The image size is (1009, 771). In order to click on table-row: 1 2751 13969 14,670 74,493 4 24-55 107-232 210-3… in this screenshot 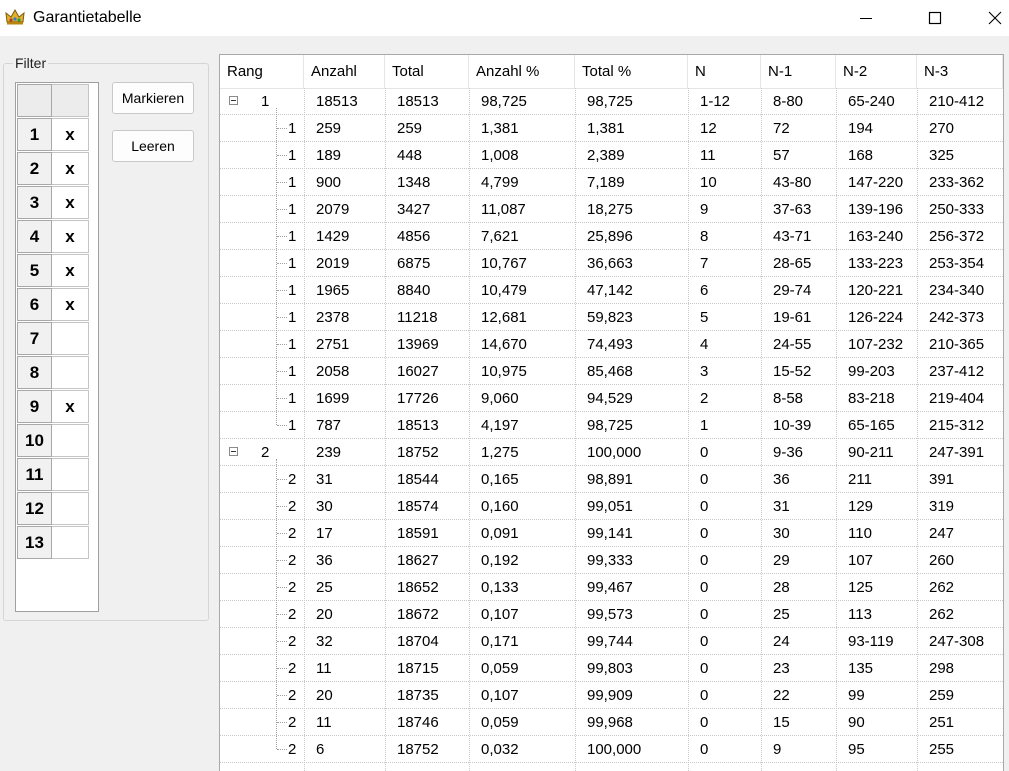, I will do `click(611, 344)`.